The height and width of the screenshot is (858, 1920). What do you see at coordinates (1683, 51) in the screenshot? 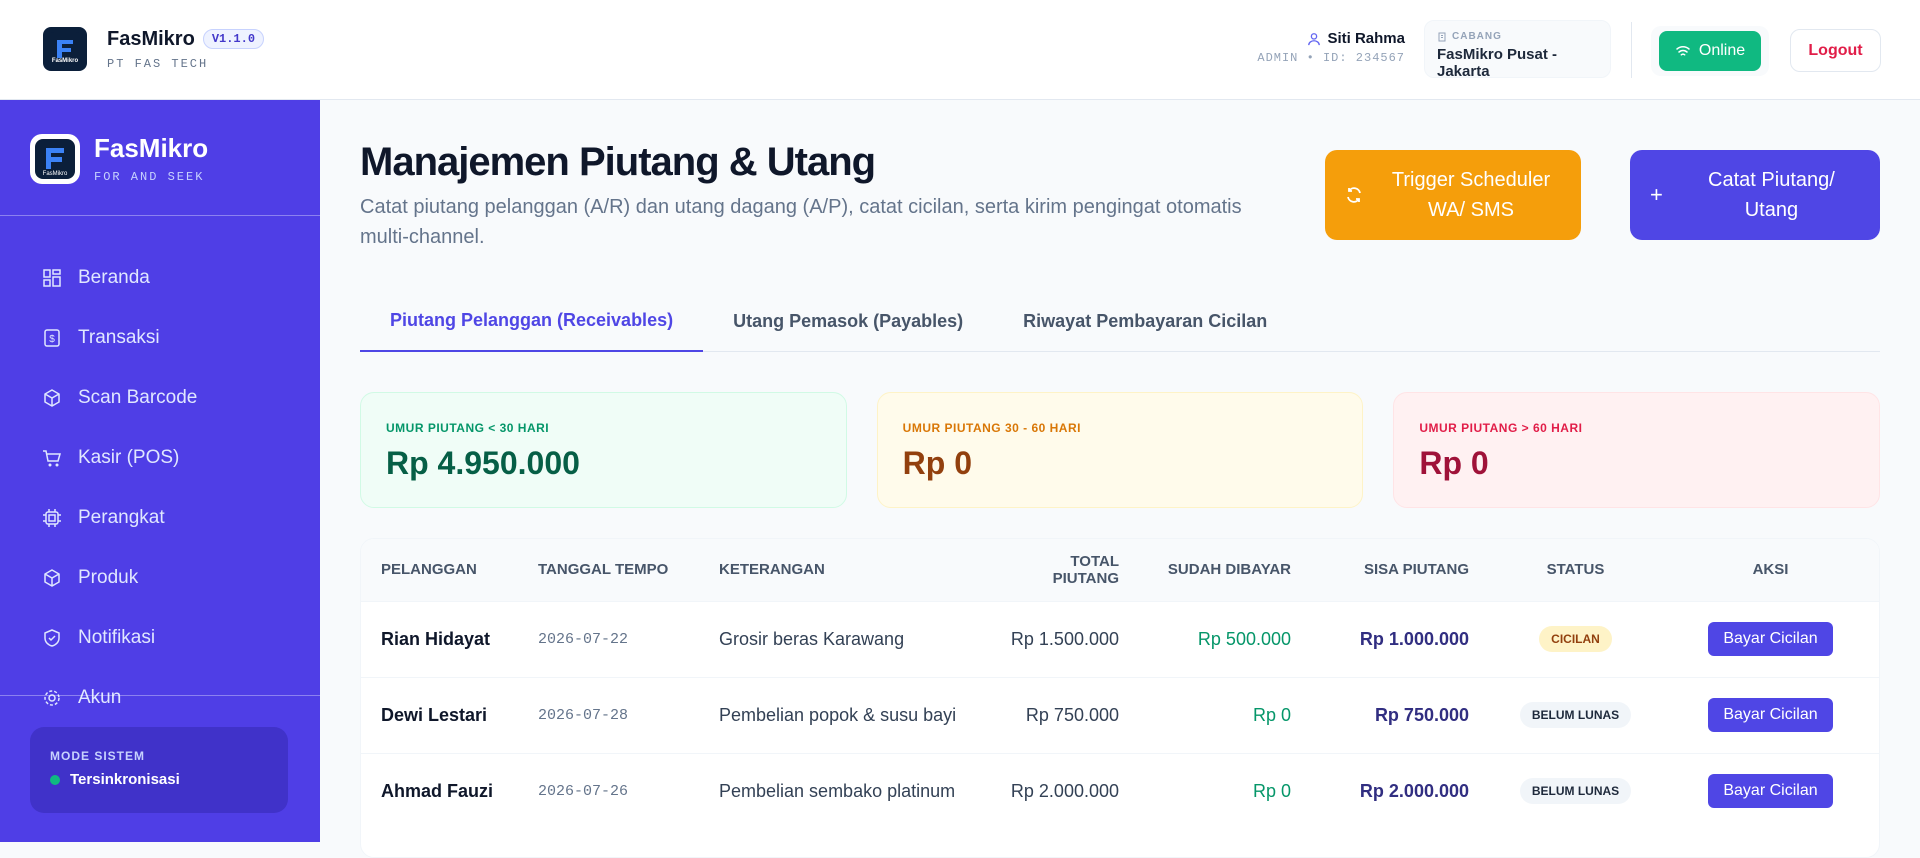
I see `wifi-icon` at bounding box center [1683, 51].